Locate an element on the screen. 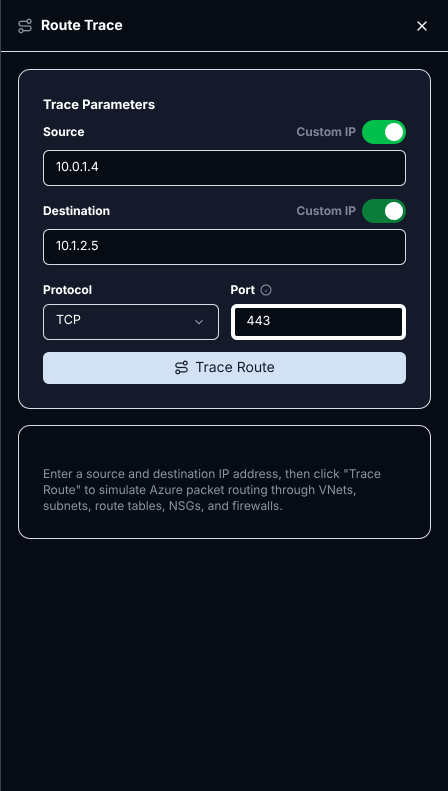 This screenshot has height=791, width=448. port-field: 443 is located at coordinates (318, 322).